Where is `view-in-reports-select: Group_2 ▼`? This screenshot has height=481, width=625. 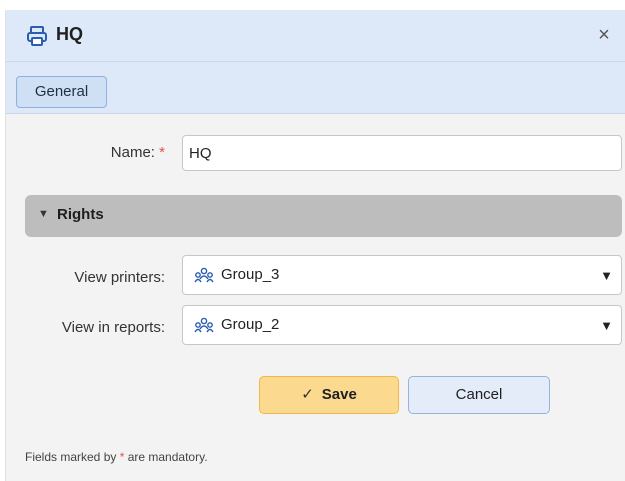
view-in-reports-select: Group_2 ▼ is located at coordinates (402, 325).